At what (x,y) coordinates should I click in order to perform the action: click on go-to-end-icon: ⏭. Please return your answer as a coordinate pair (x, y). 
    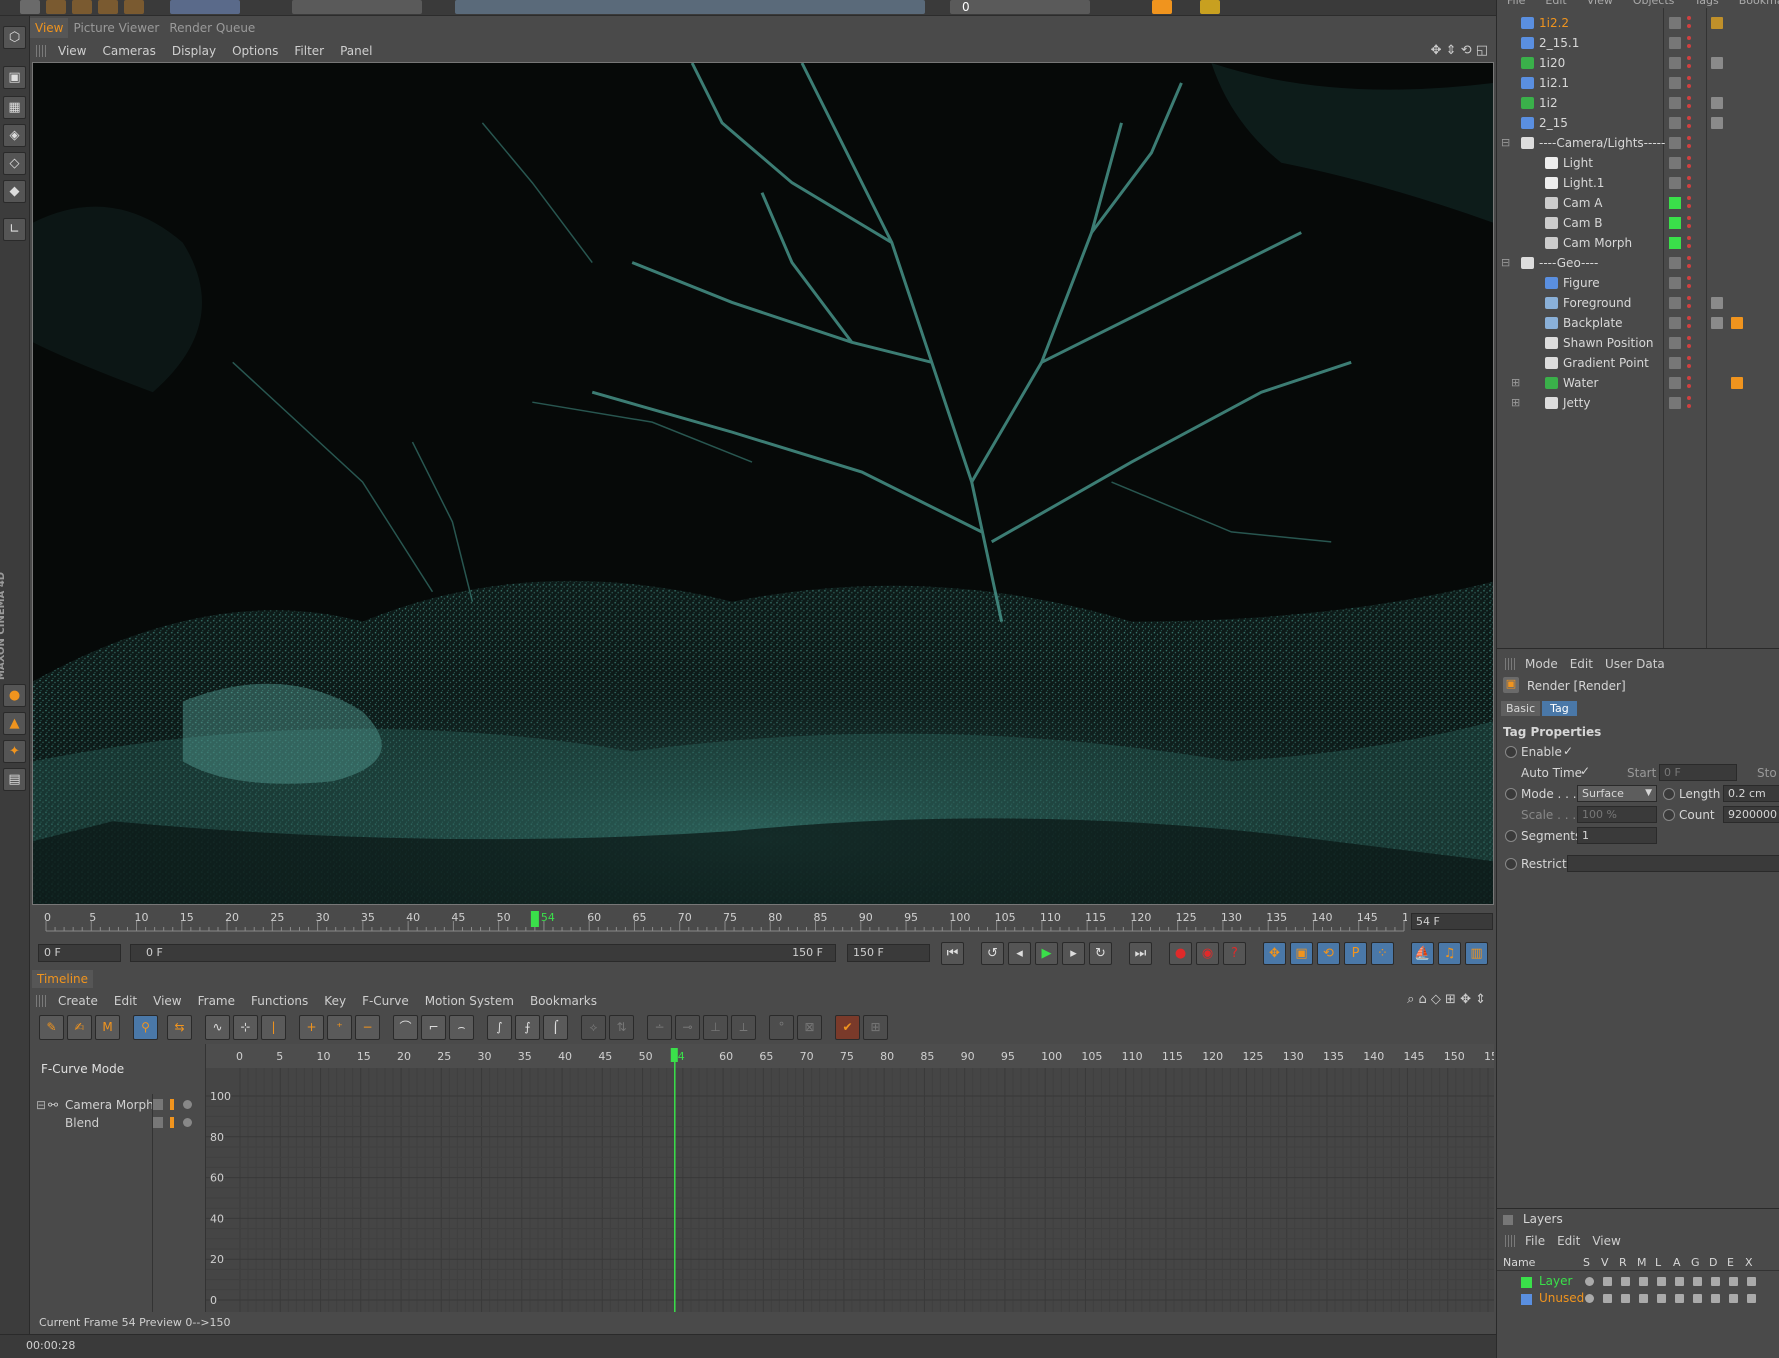
    Looking at the image, I should click on (1140, 953).